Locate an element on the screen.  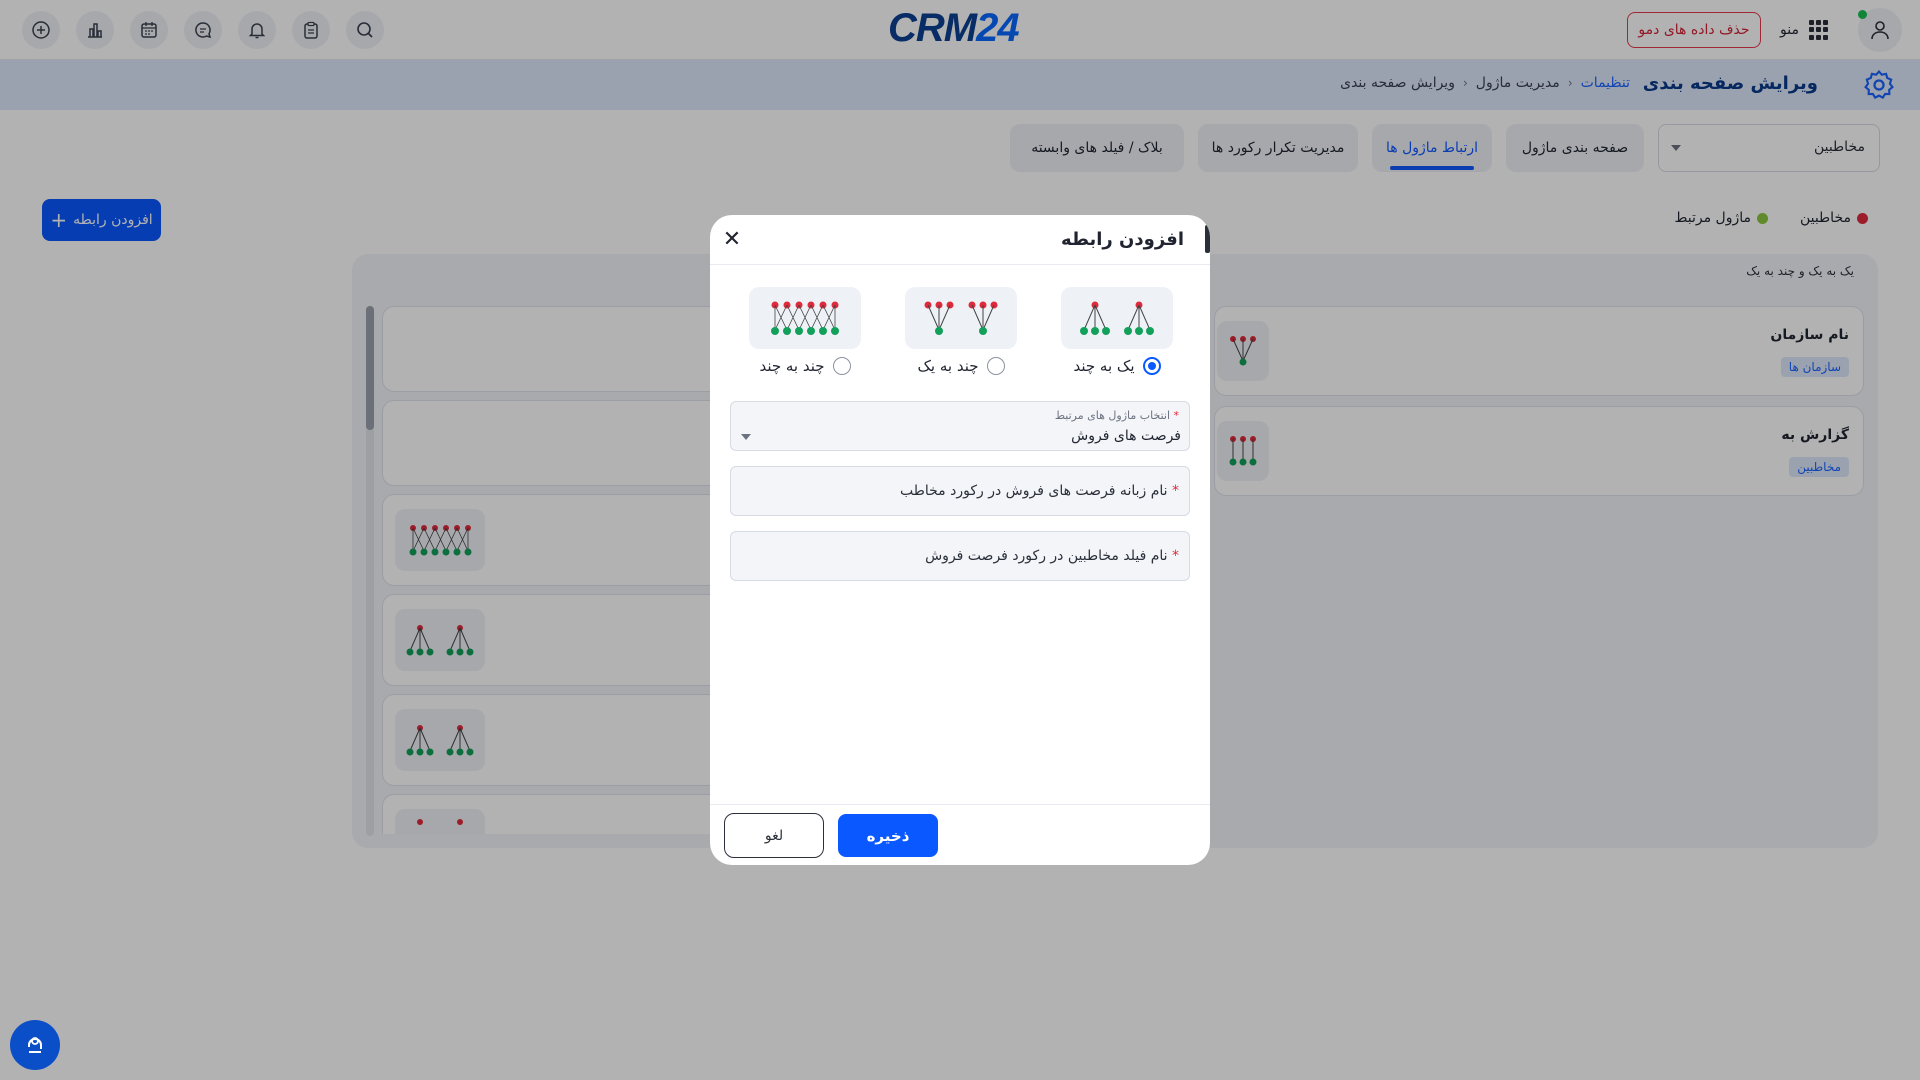
radio-many-to-many is located at coordinates (841, 366).